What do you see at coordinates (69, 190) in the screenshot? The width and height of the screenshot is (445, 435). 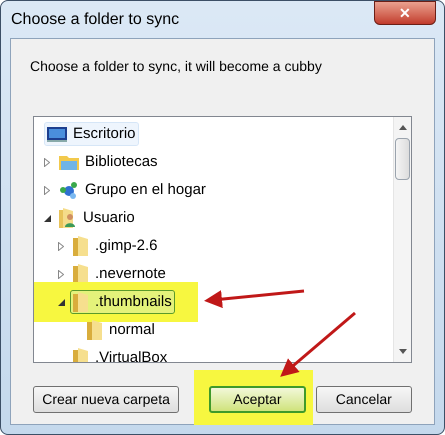 I see `homegroup-icon` at bounding box center [69, 190].